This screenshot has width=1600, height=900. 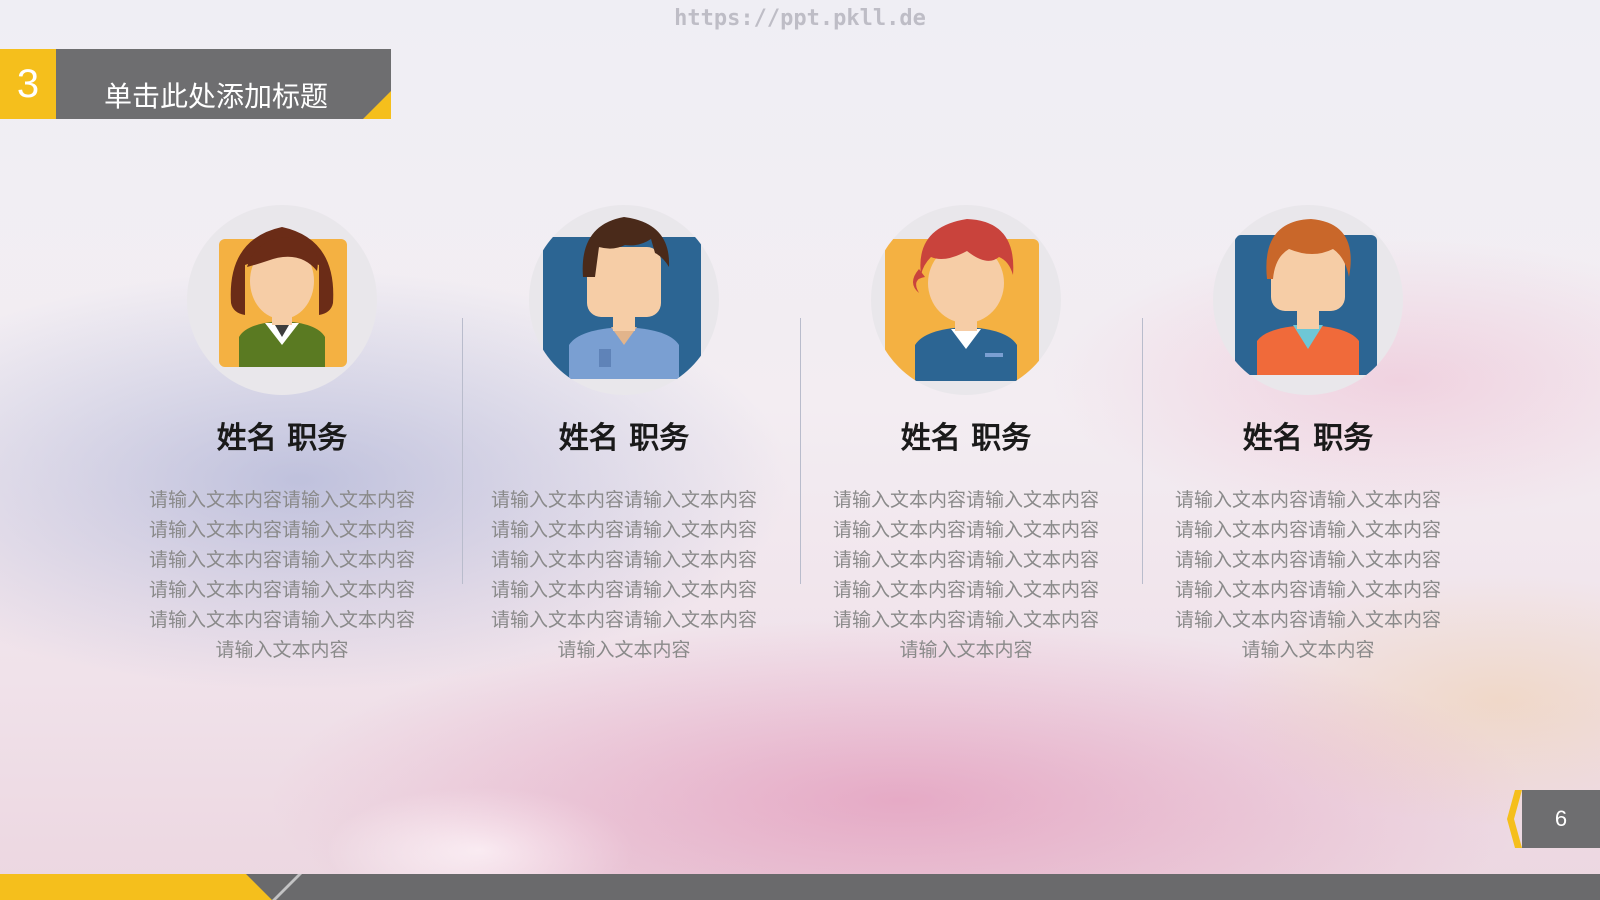 I want to click on page-number: 6, so click(x=1561, y=819).